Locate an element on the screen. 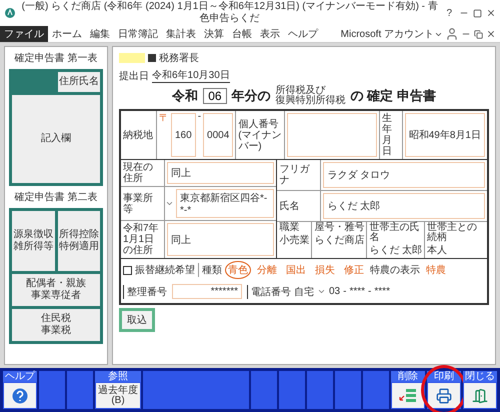 The width and height of the screenshot is (500, 412). field-label: 種類 is located at coordinates (210, 270).